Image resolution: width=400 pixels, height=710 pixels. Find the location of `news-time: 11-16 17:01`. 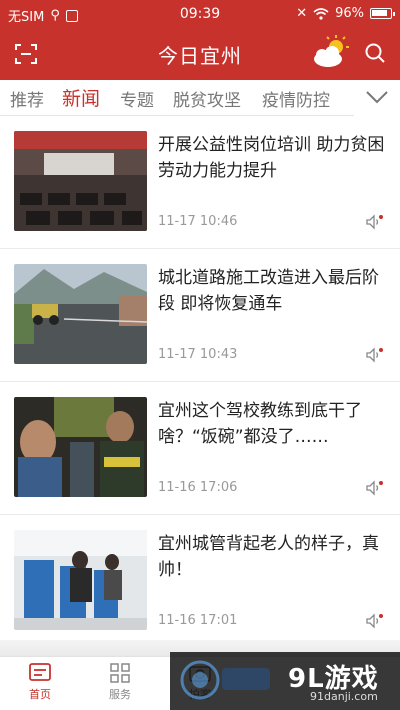

news-time: 11-16 17:01 is located at coordinates (198, 620).